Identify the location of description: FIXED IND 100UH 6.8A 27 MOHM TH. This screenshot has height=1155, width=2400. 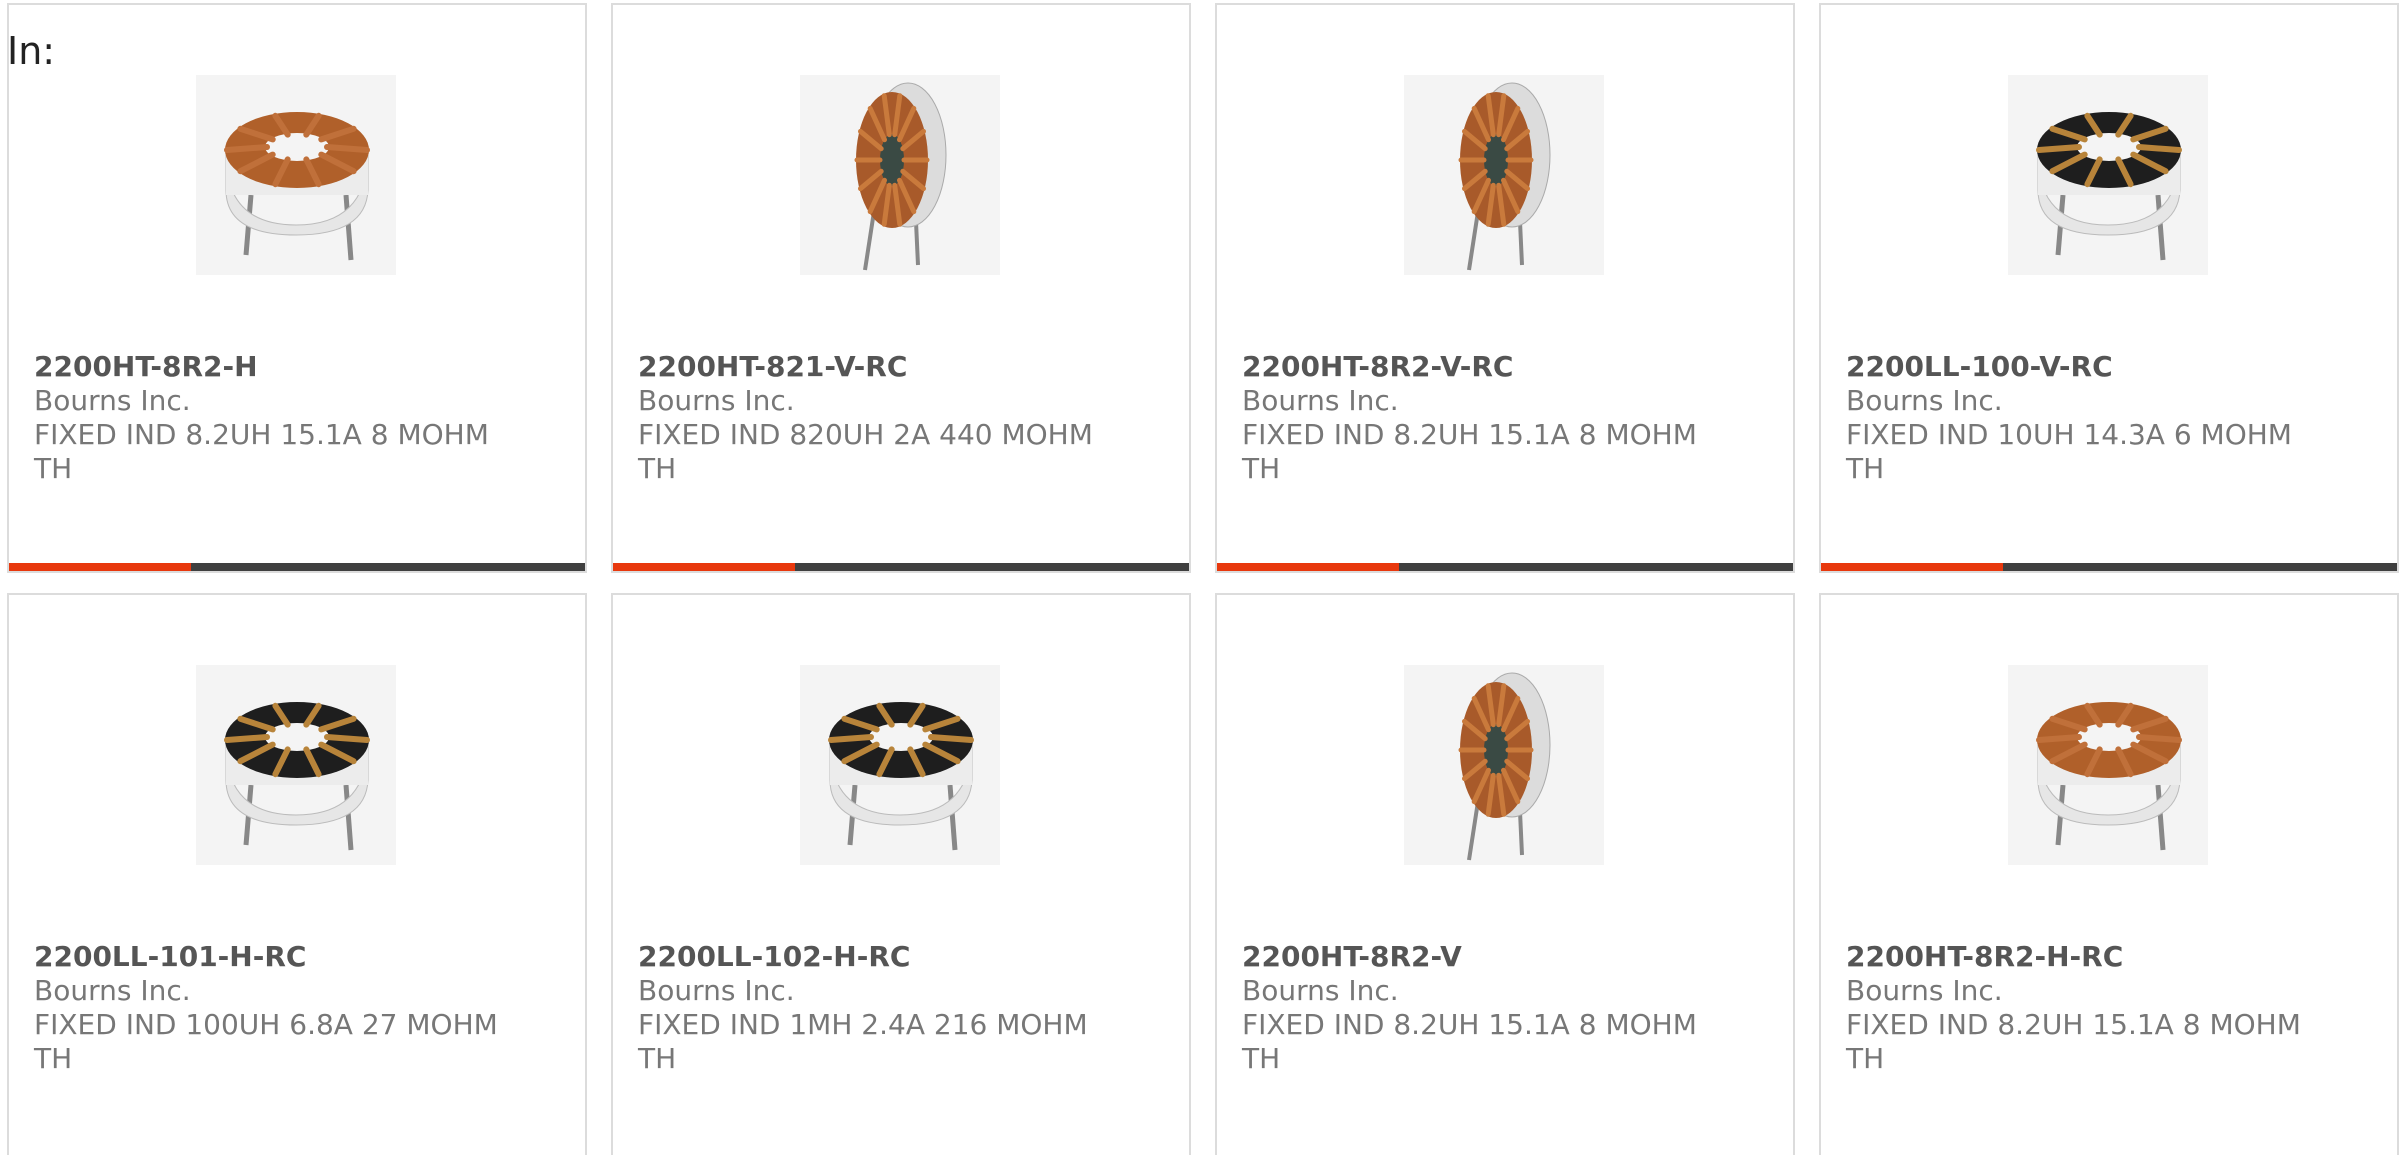
(266, 1041).